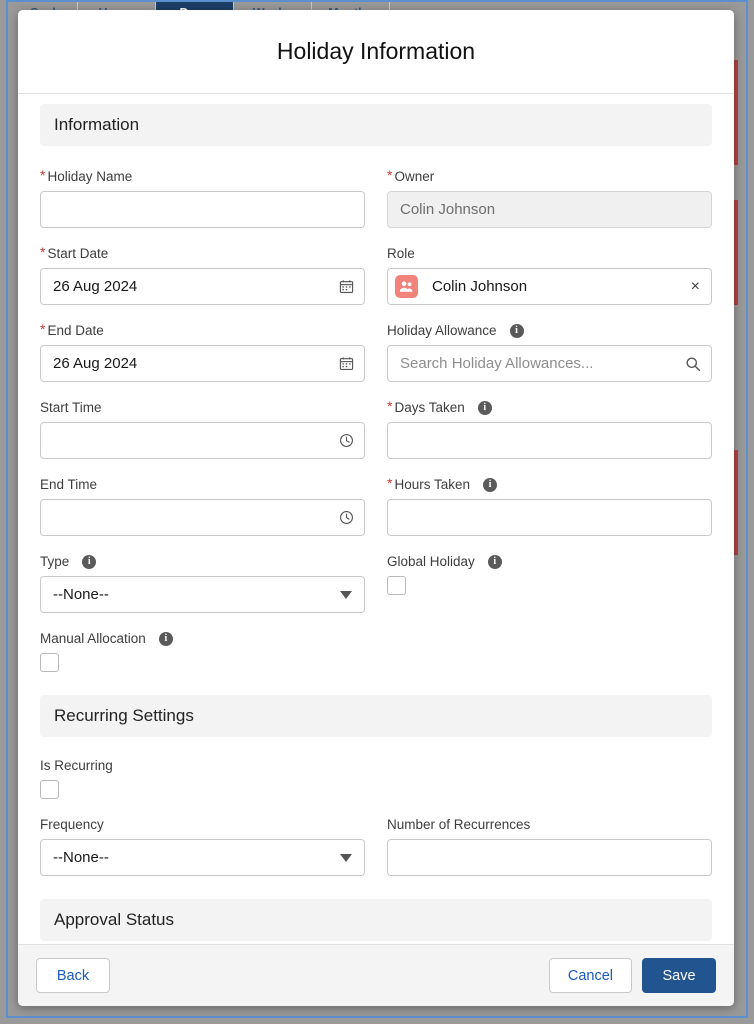 This screenshot has width=754, height=1024. What do you see at coordinates (549, 286) in the screenshot?
I see `role-lookup: Colin Johnson ×` at bounding box center [549, 286].